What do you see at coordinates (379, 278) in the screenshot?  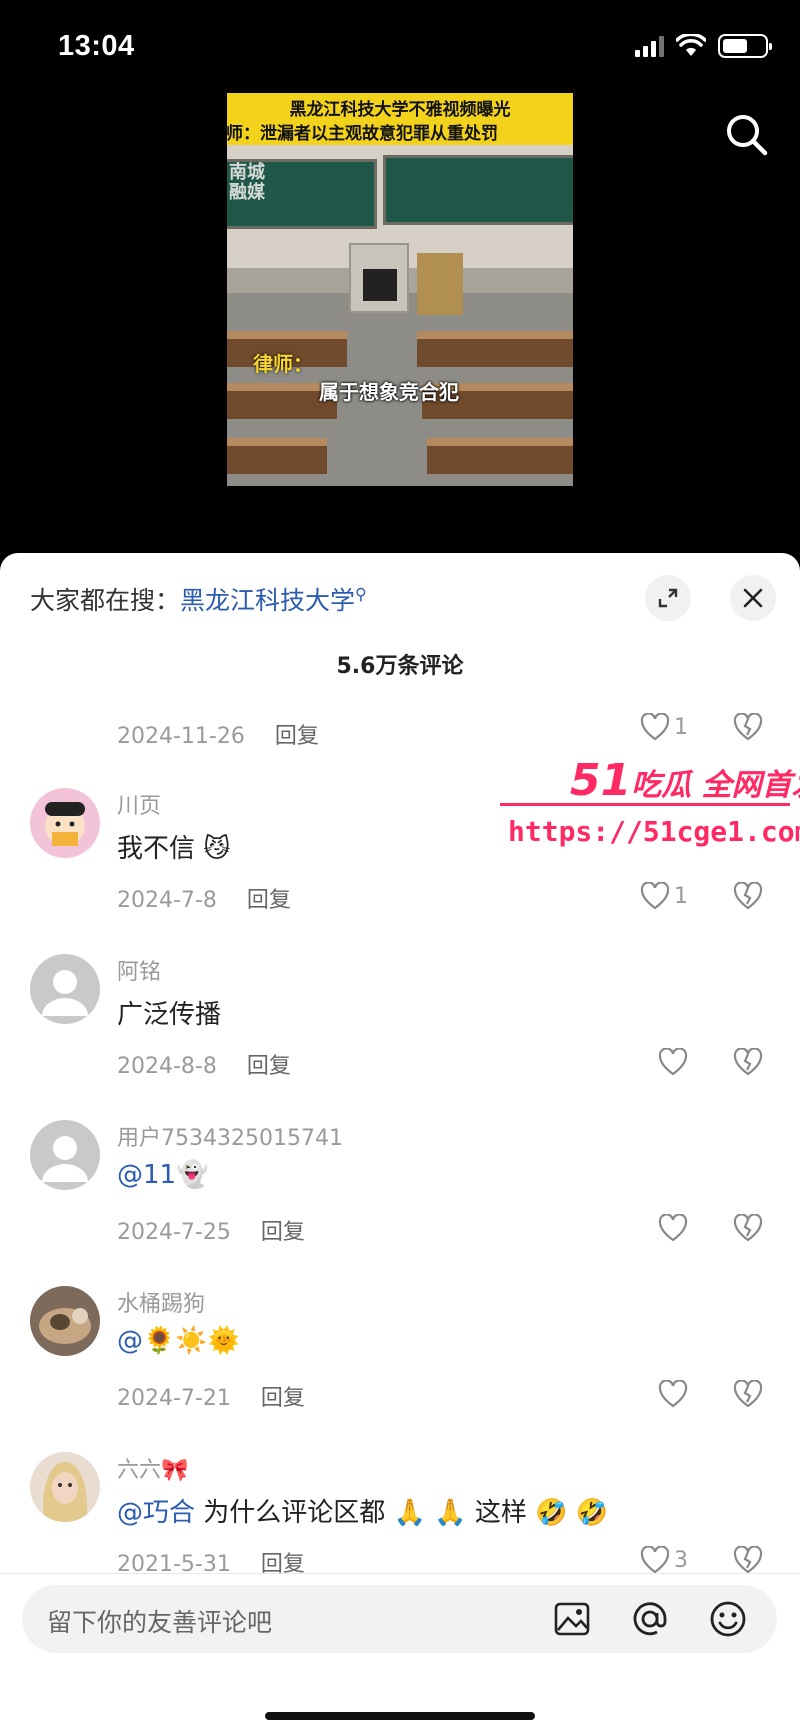 I see `podium` at bounding box center [379, 278].